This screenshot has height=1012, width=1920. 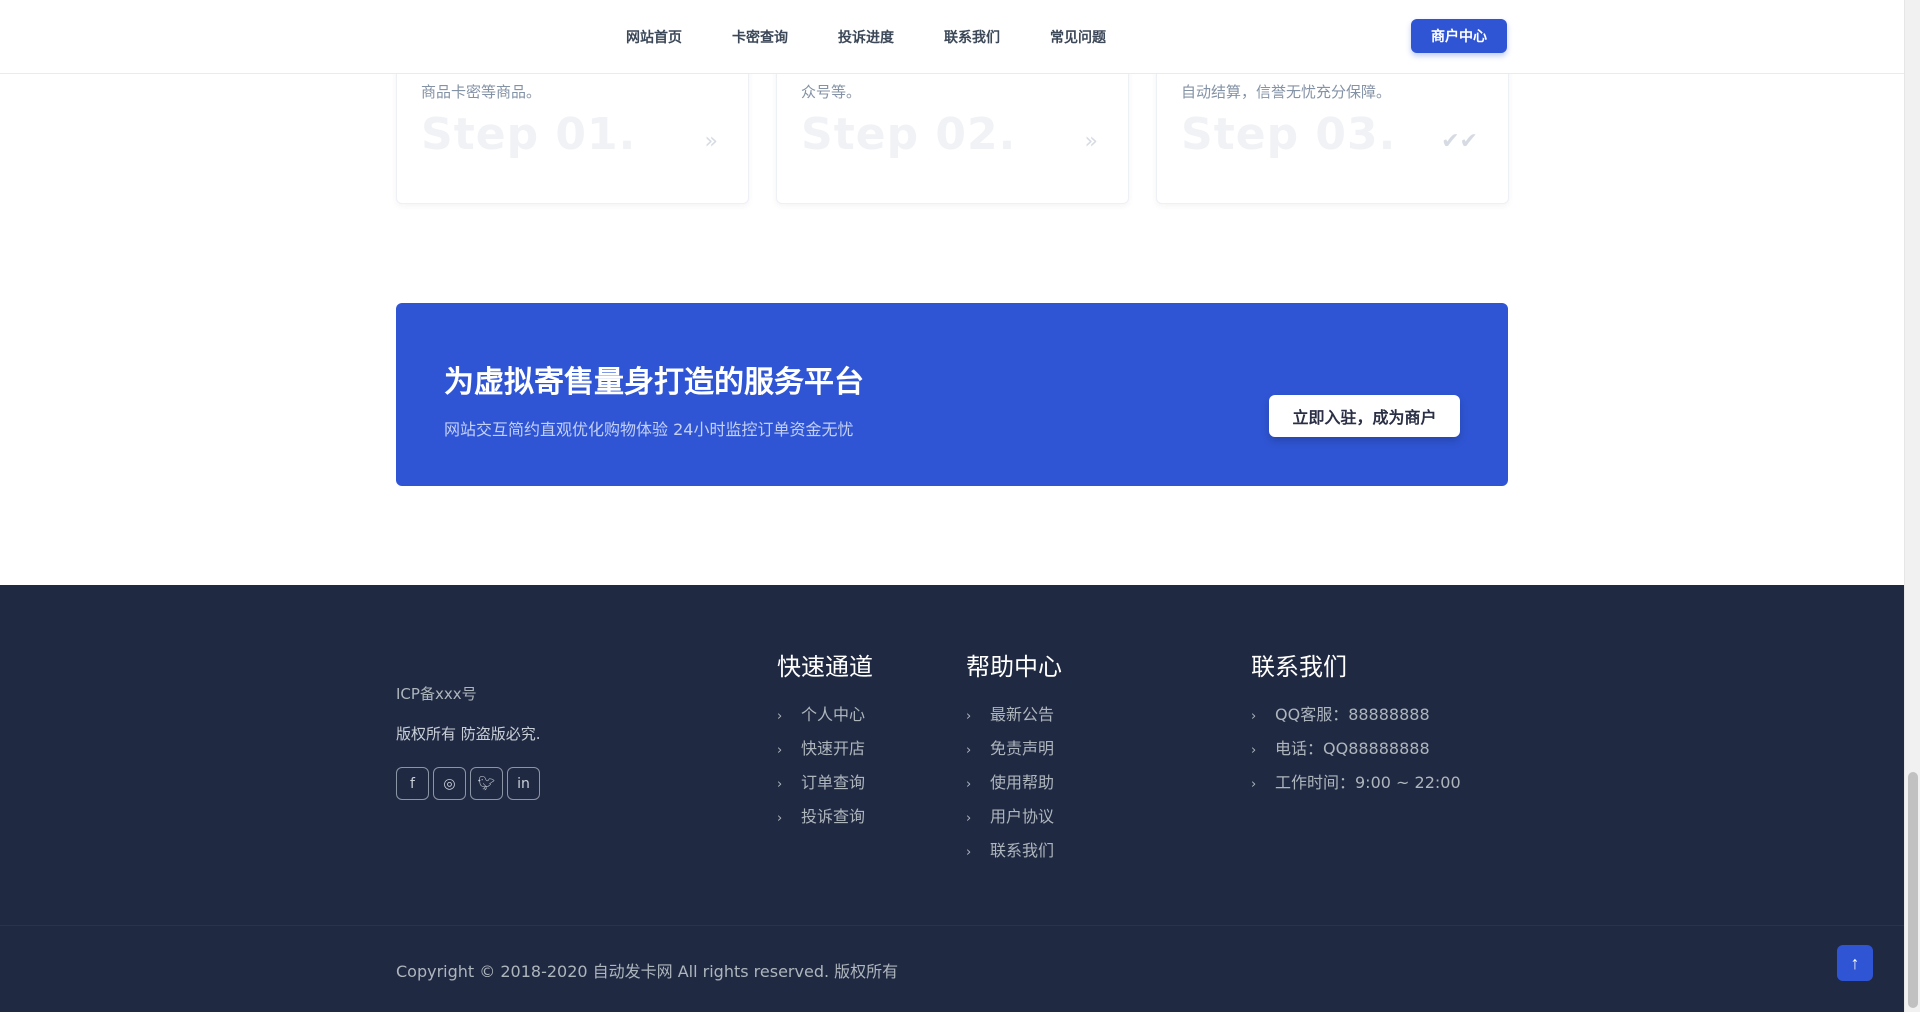 What do you see at coordinates (1286, 92) in the screenshot?
I see `step-desc: 自动结算，信誉无忧充分保障。` at bounding box center [1286, 92].